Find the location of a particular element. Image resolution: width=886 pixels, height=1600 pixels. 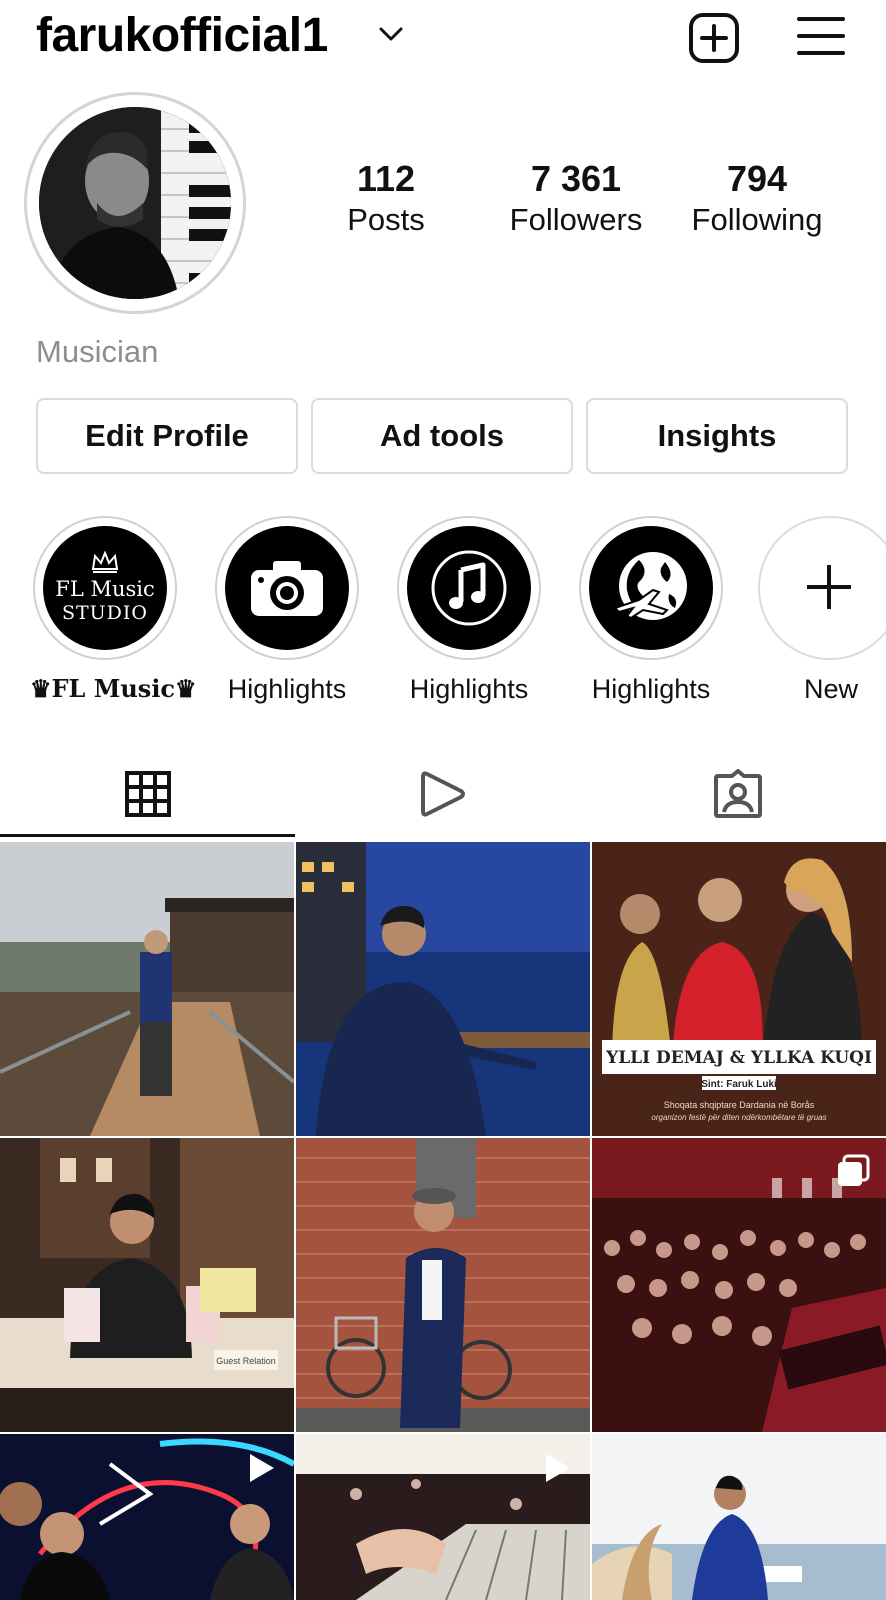

followers-count-value: 7 361 is located at coordinates (576, 178).